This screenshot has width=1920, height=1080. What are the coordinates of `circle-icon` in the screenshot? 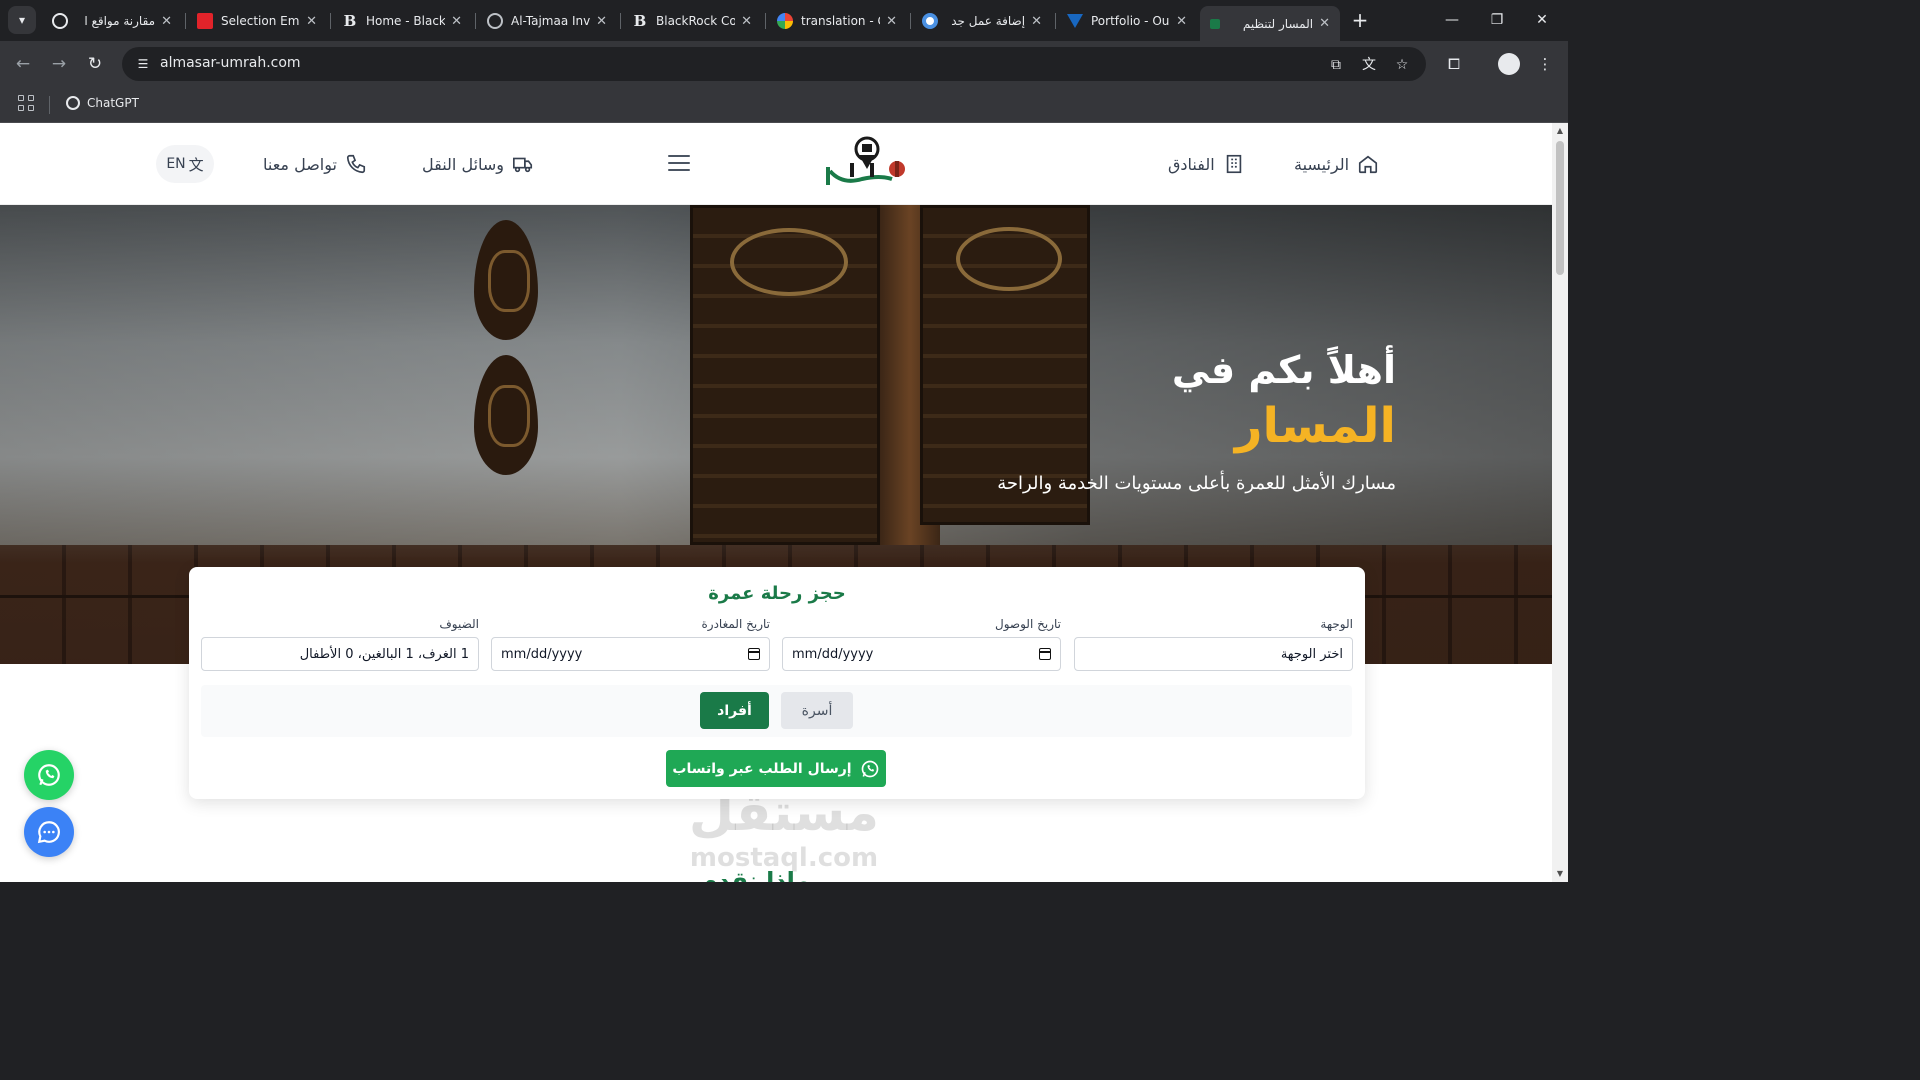 It's located at (930, 21).